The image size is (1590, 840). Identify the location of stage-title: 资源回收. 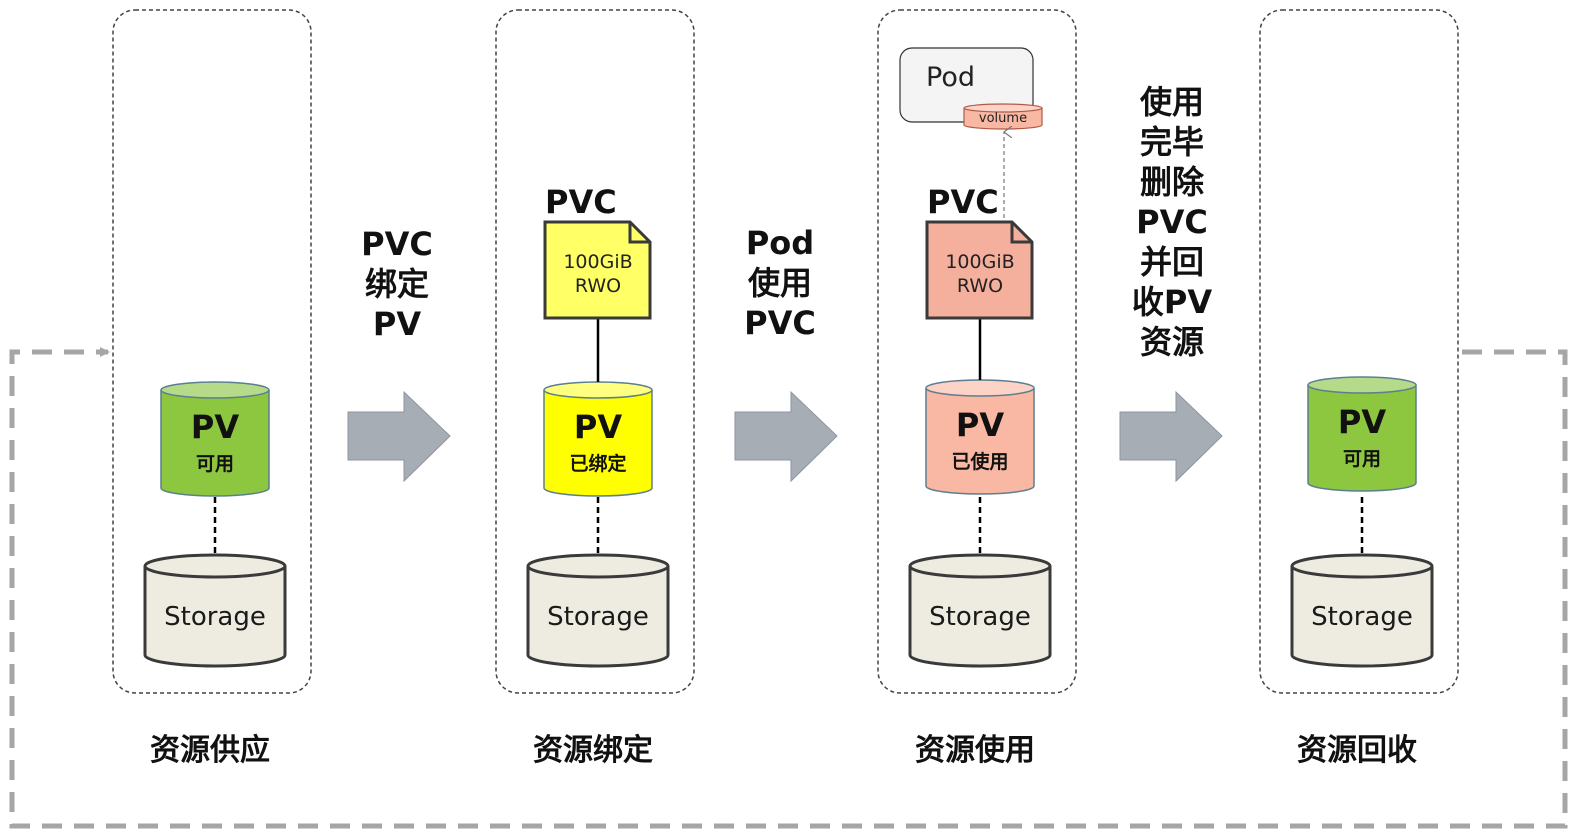
(1357, 750).